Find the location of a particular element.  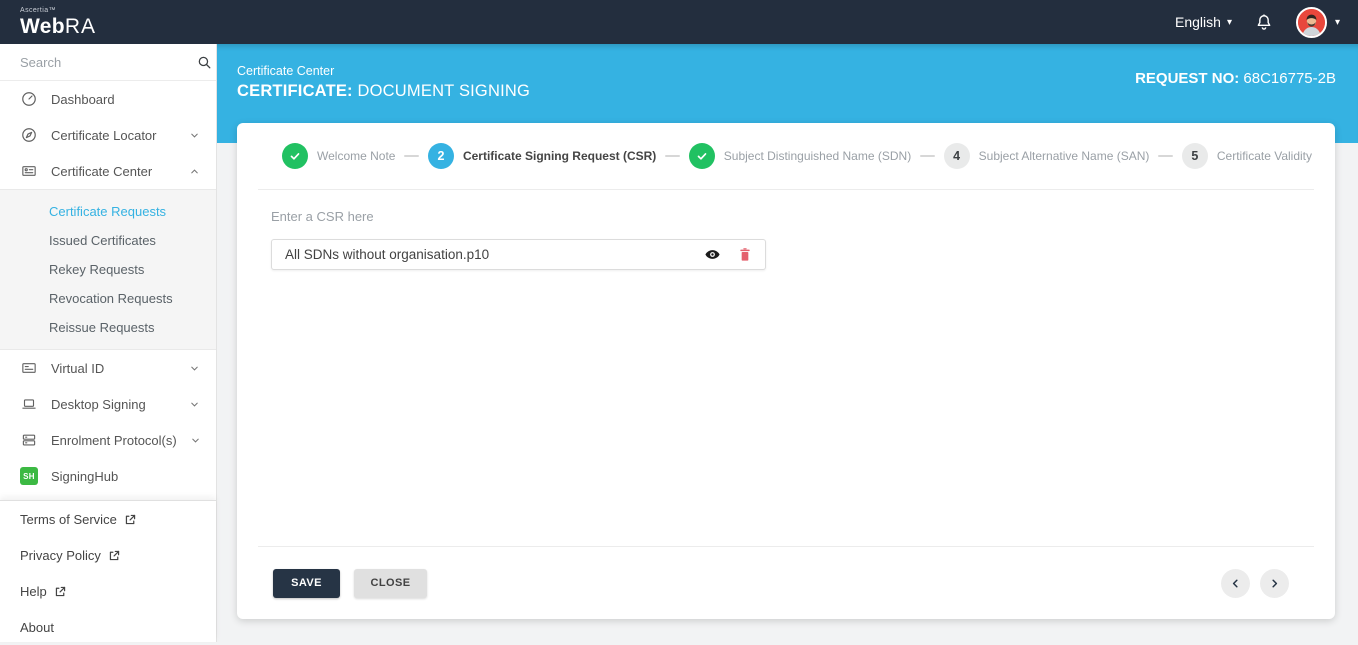

step-number: 5 is located at coordinates (1194, 156).